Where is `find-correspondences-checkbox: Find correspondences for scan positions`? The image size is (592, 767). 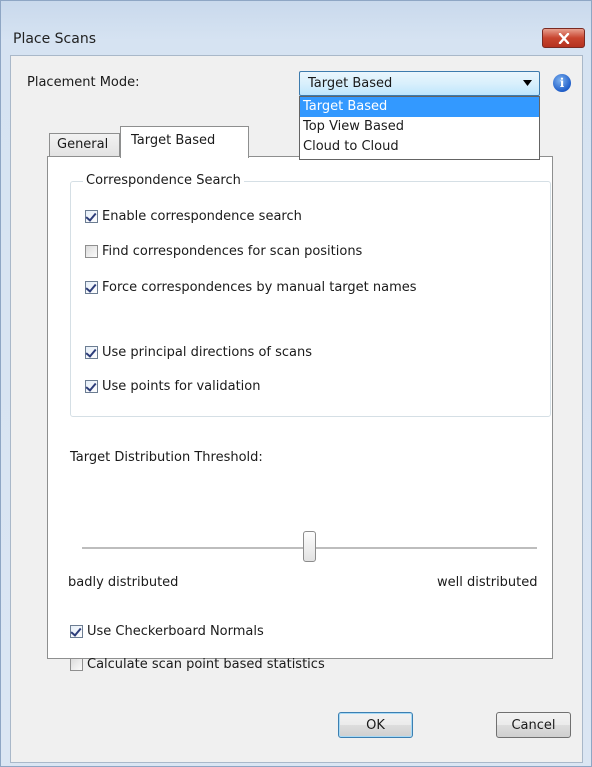 find-correspondences-checkbox: Find correspondences for scan positions is located at coordinates (223, 251).